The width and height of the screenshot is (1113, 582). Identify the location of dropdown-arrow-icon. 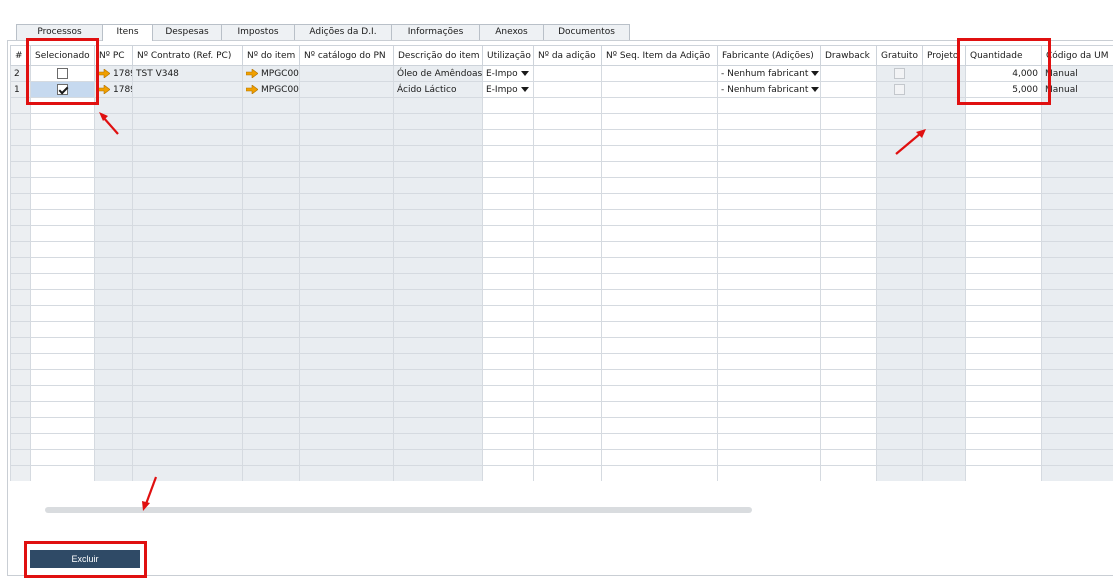
(524, 73).